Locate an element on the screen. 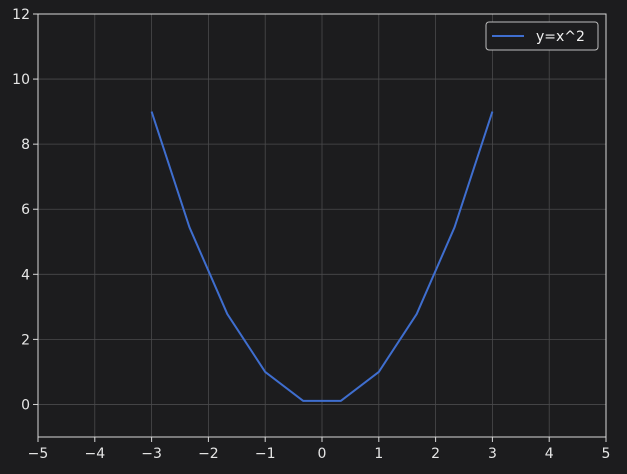 Image resolution: width=627 pixels, height=474 pixels. x-tick-label: −5 is located at coordinates (38, 454).